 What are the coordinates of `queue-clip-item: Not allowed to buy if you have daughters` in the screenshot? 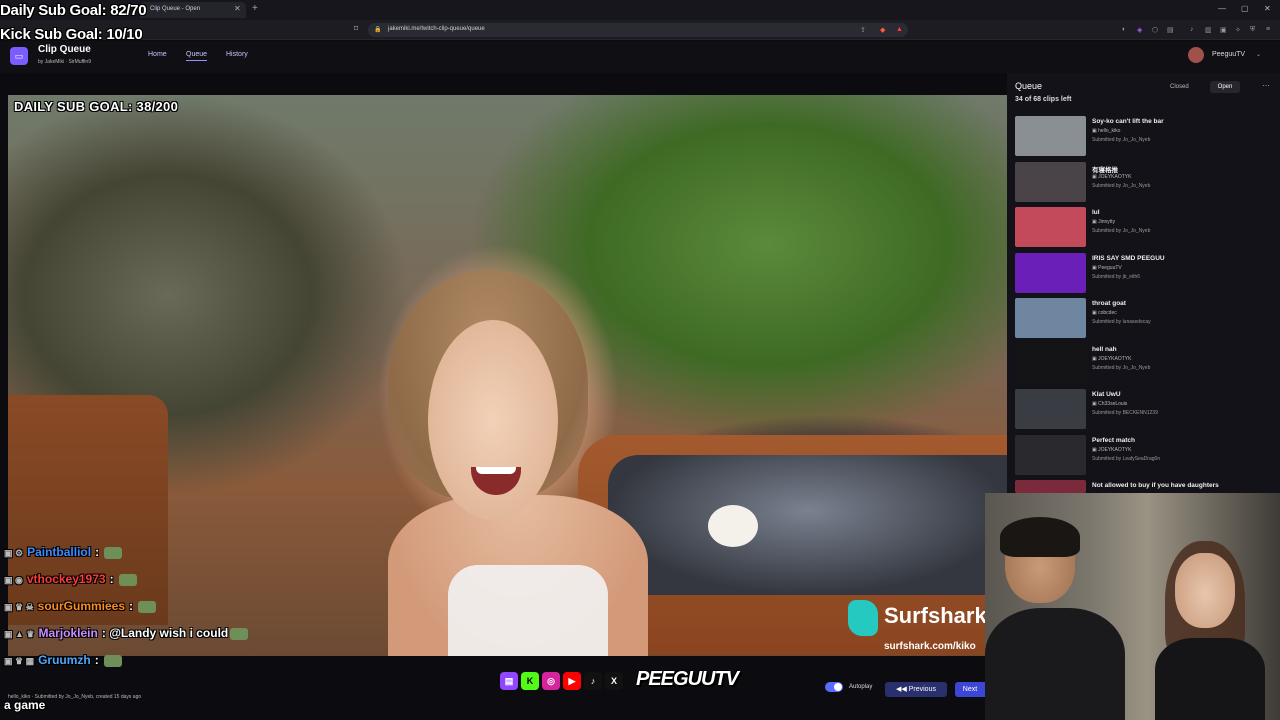 It's located at (1140, 486).